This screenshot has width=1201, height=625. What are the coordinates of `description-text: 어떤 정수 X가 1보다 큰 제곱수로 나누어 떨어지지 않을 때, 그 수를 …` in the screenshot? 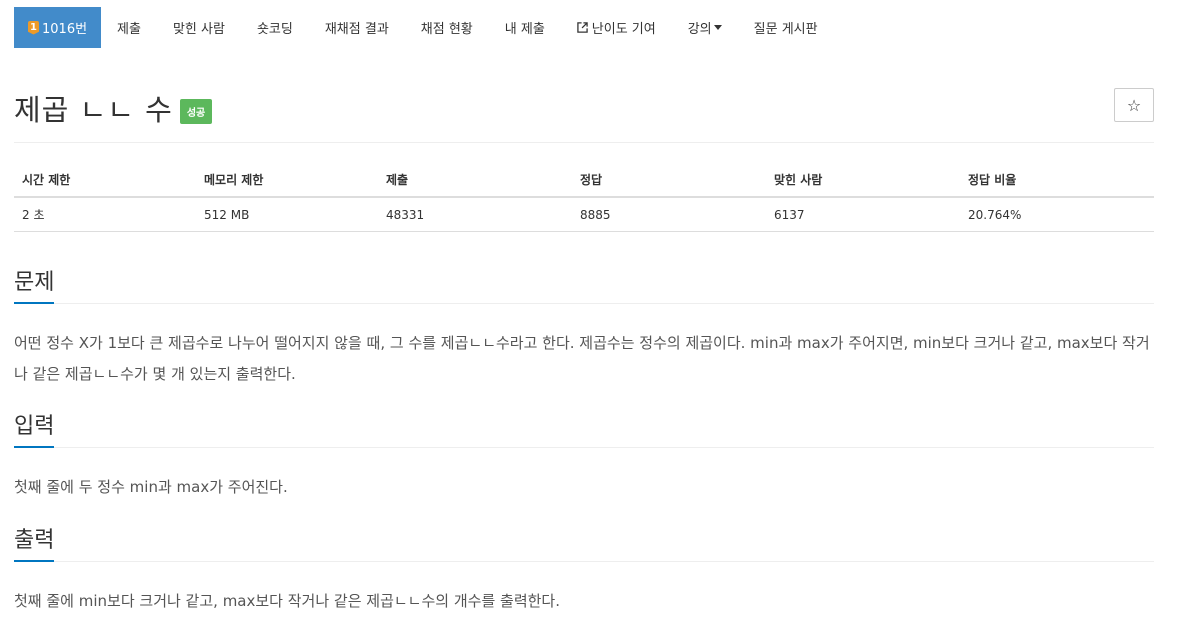 It's located at (582, 358).